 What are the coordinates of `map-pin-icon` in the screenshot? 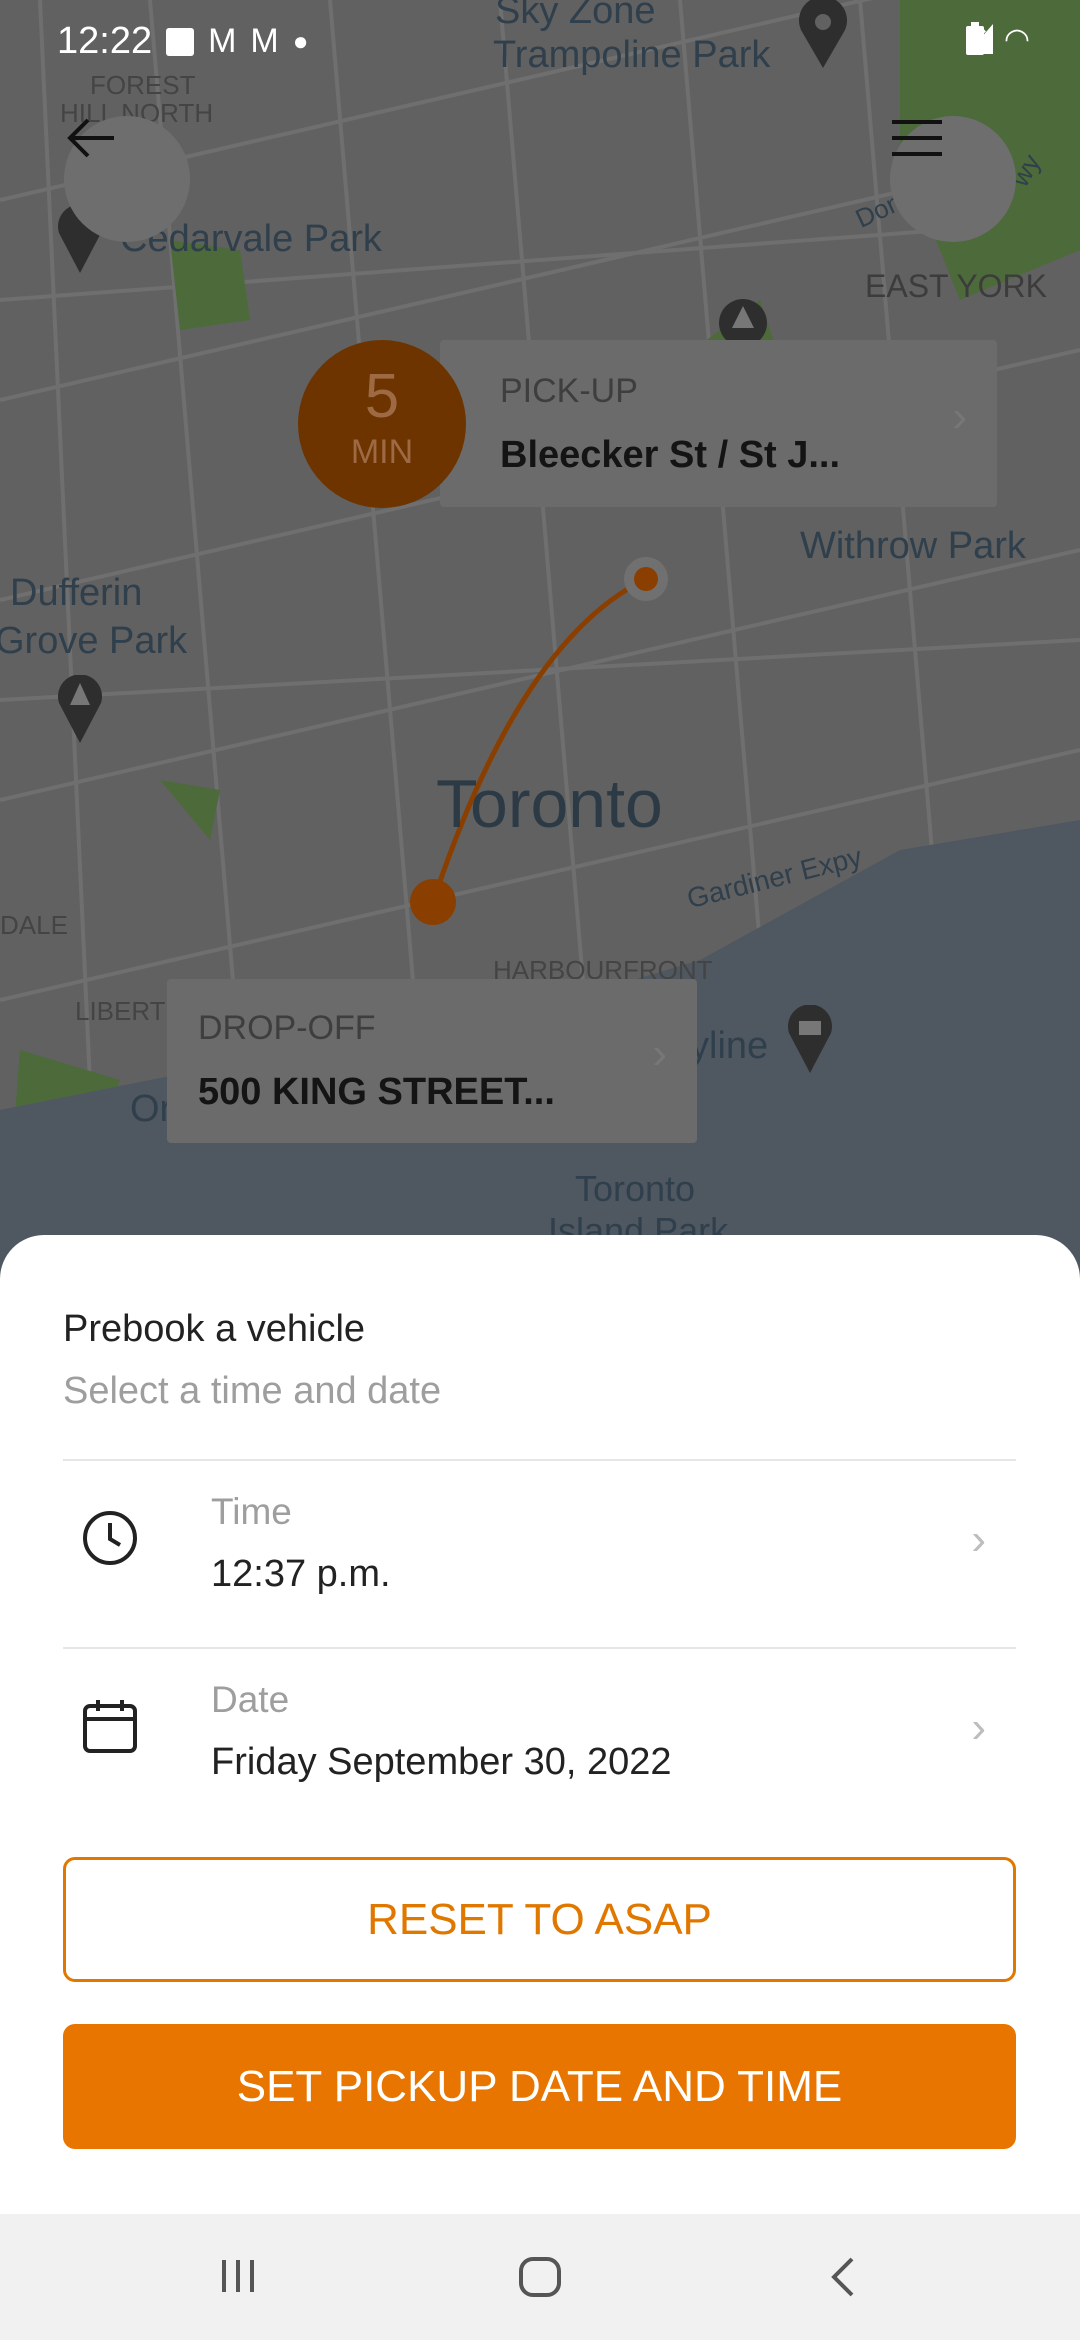 It's located at (823, 34).